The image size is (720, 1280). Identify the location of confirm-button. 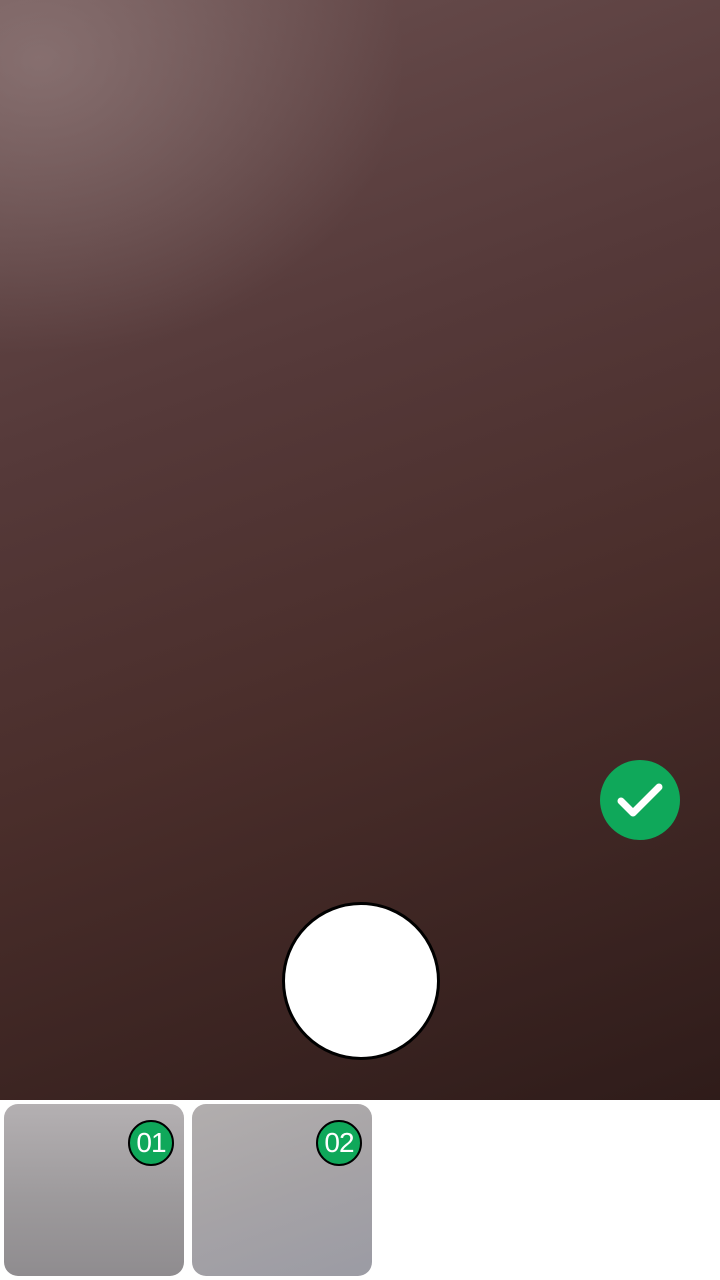
(640, 800).